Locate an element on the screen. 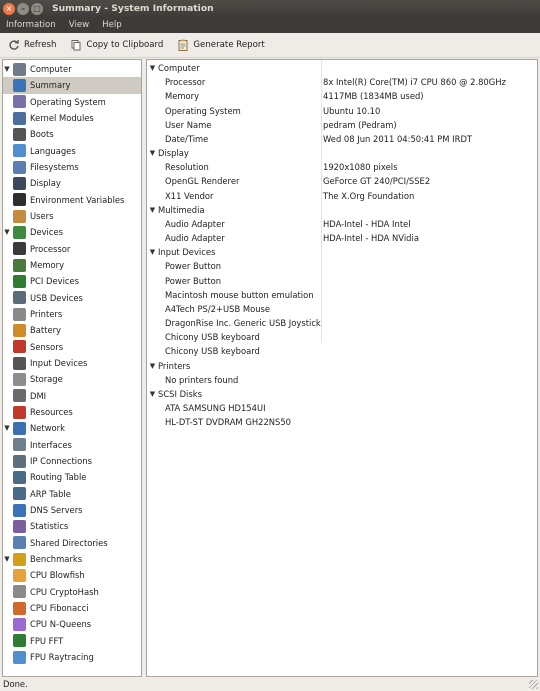  sidebar-item-input-devices: Input Devices is located at coordinates (72, 363).